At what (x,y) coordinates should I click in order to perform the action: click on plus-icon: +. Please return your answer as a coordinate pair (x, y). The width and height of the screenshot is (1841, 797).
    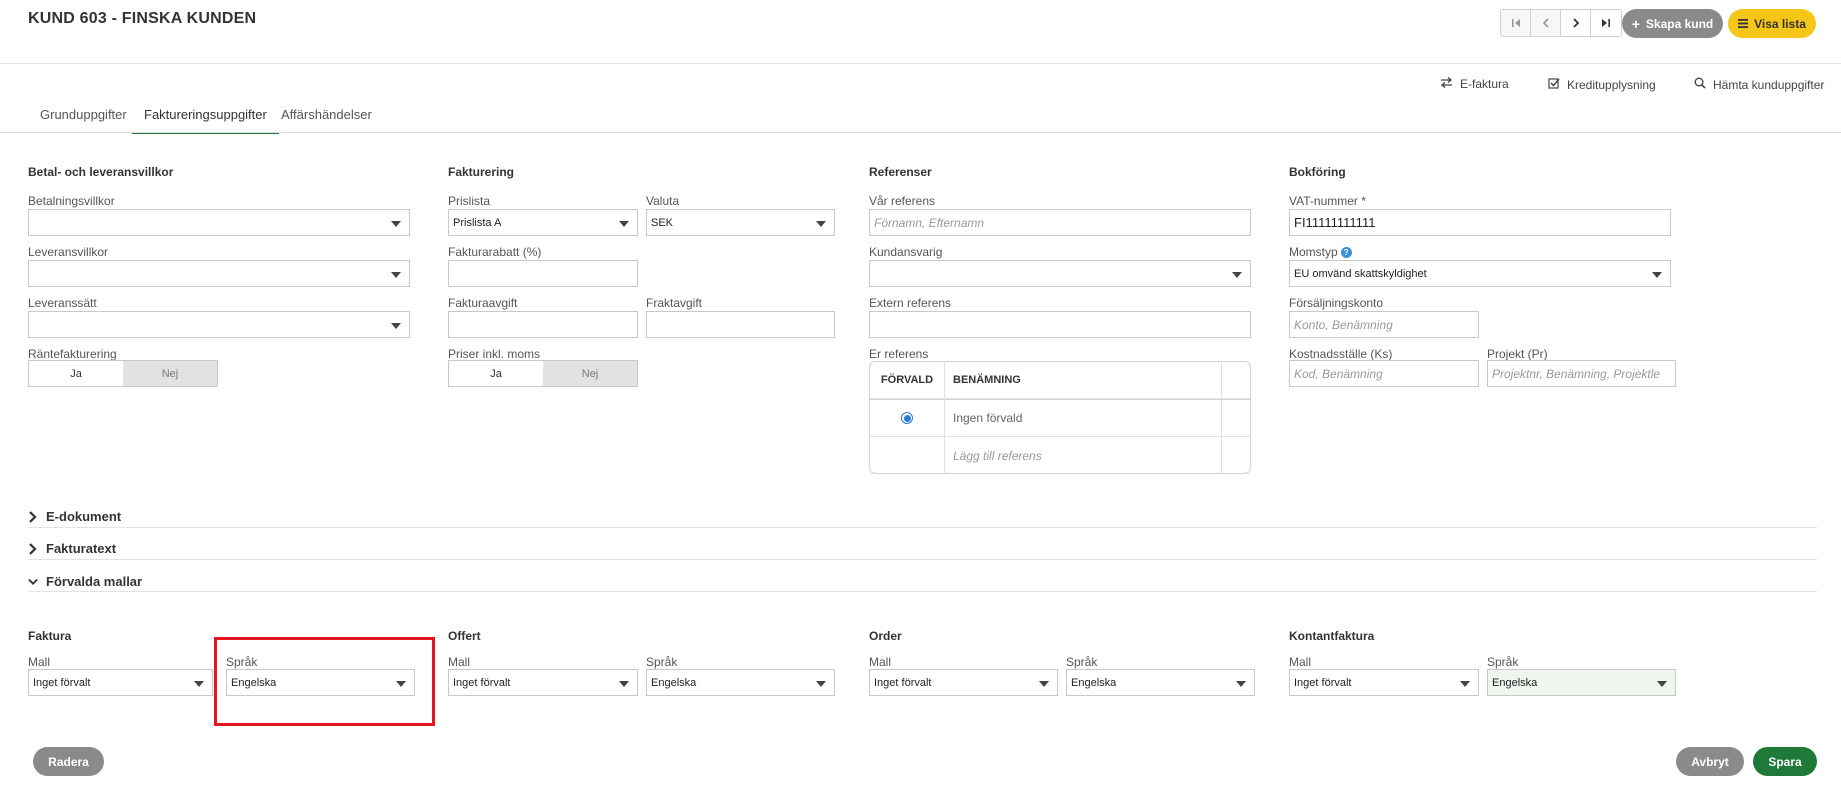
    Looking at the image, I should click on (1635, 23).